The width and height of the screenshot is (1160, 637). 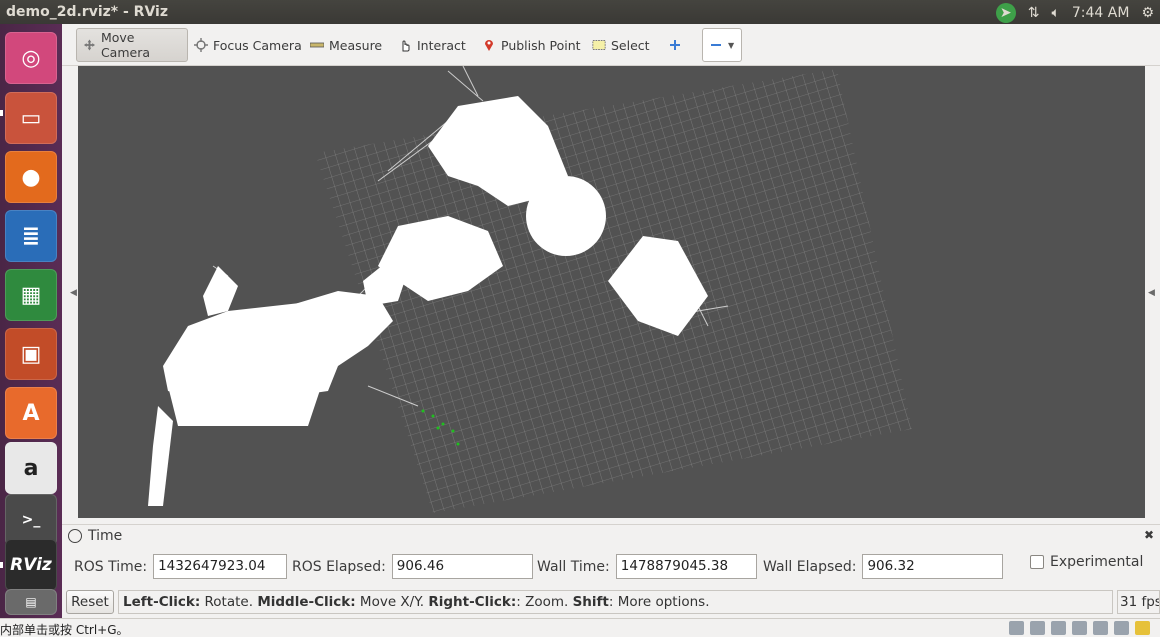 What do you see at coordinates (105, 536) in the screenshot?
I see `time-panel-title: Time` at bounding box center [105, 536].